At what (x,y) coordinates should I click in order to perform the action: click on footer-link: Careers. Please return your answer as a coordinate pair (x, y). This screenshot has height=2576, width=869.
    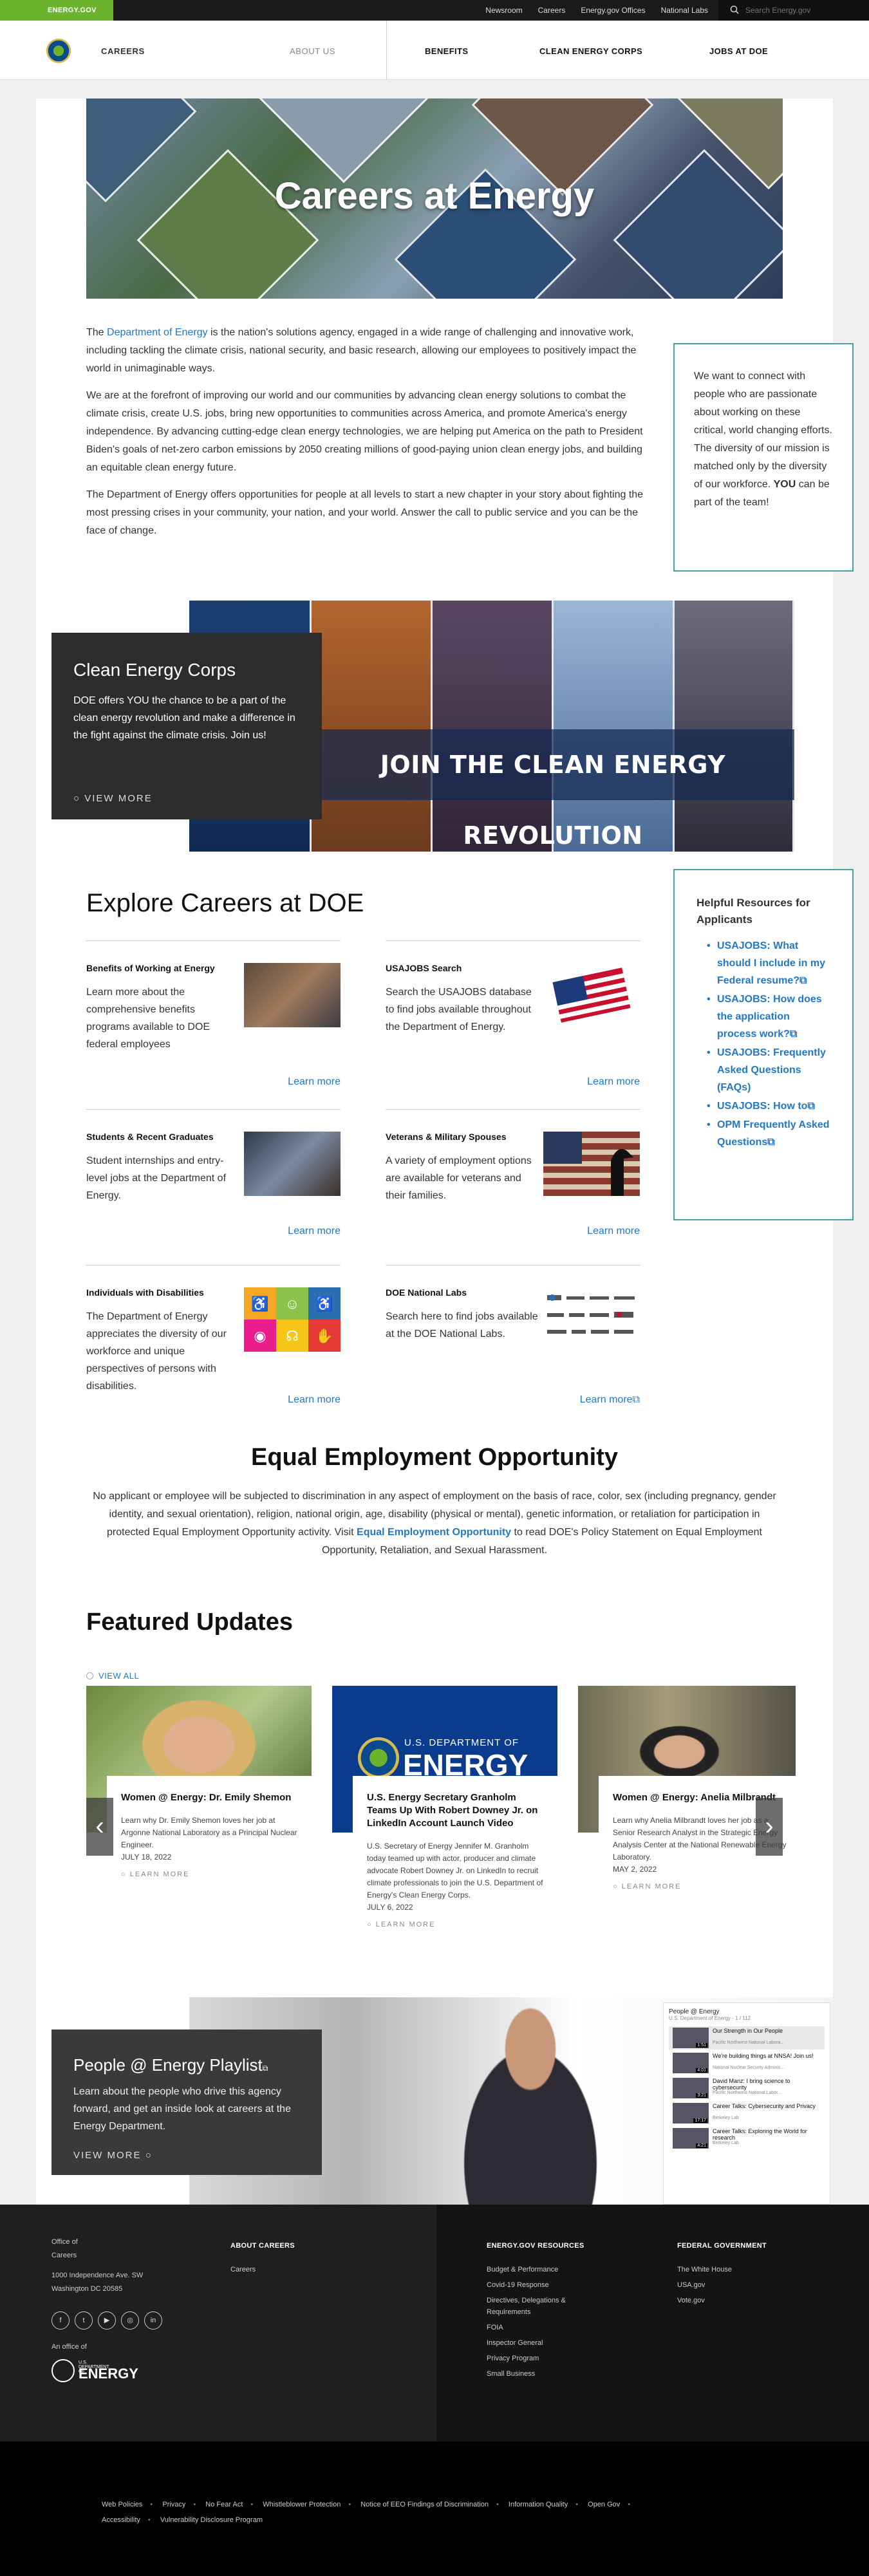
    Looking at the image, I should click on (262, 2269).